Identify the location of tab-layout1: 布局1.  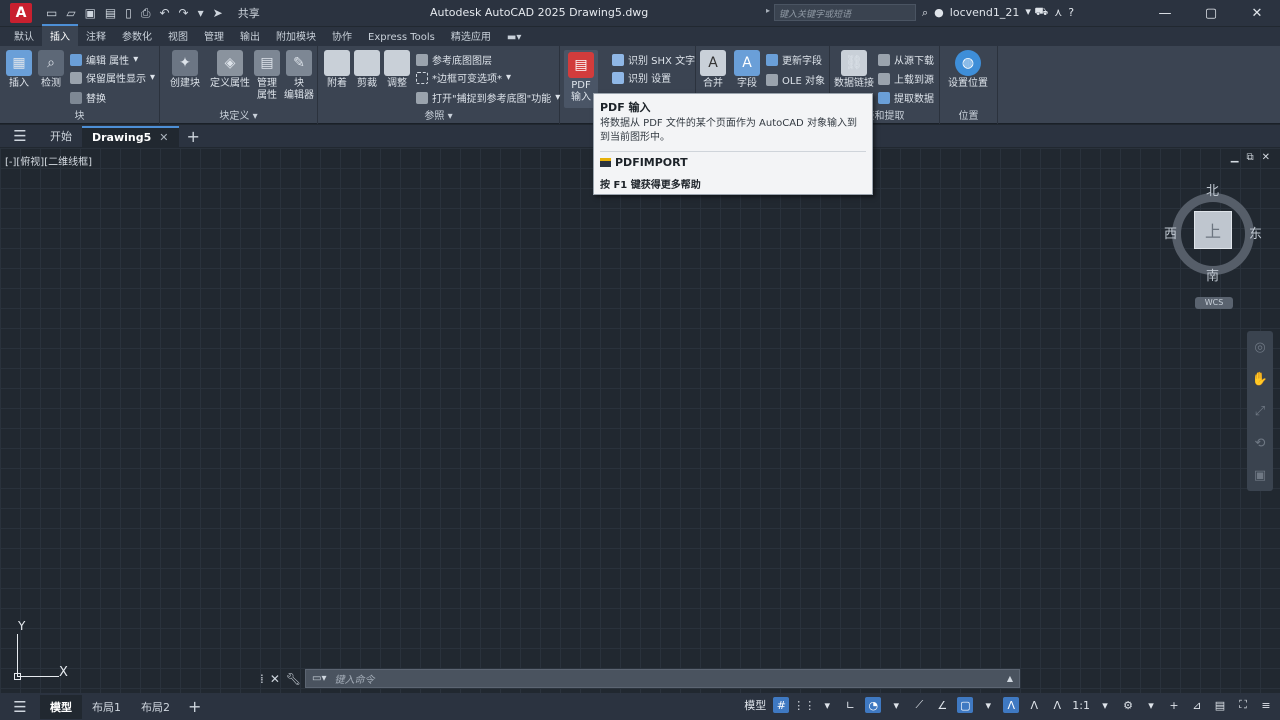
(106, 707).